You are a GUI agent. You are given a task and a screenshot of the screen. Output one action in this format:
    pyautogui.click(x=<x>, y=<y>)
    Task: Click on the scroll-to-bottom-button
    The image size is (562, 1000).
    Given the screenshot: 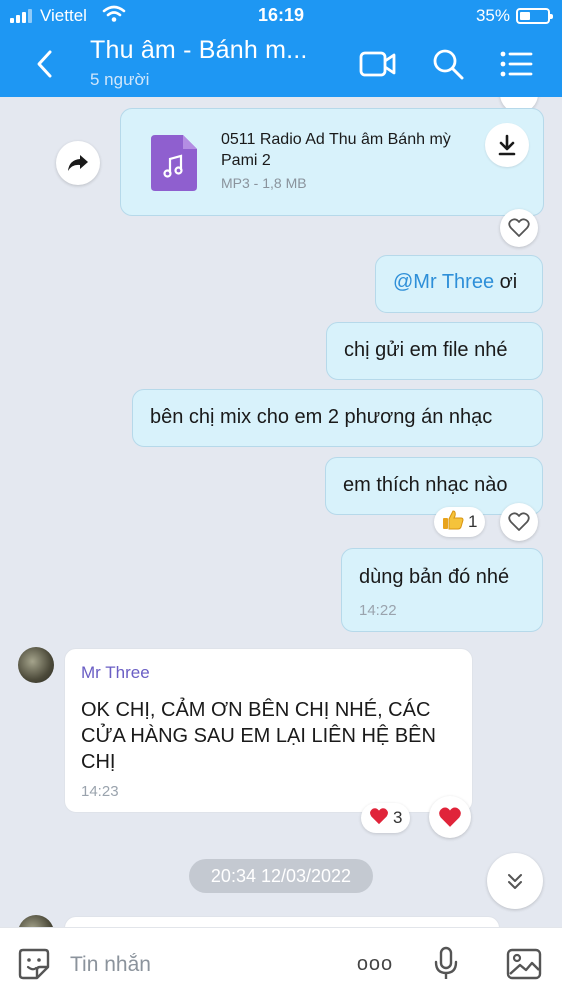 What is the action you would take?
    pyautogui.click(x=515, y=881)
    